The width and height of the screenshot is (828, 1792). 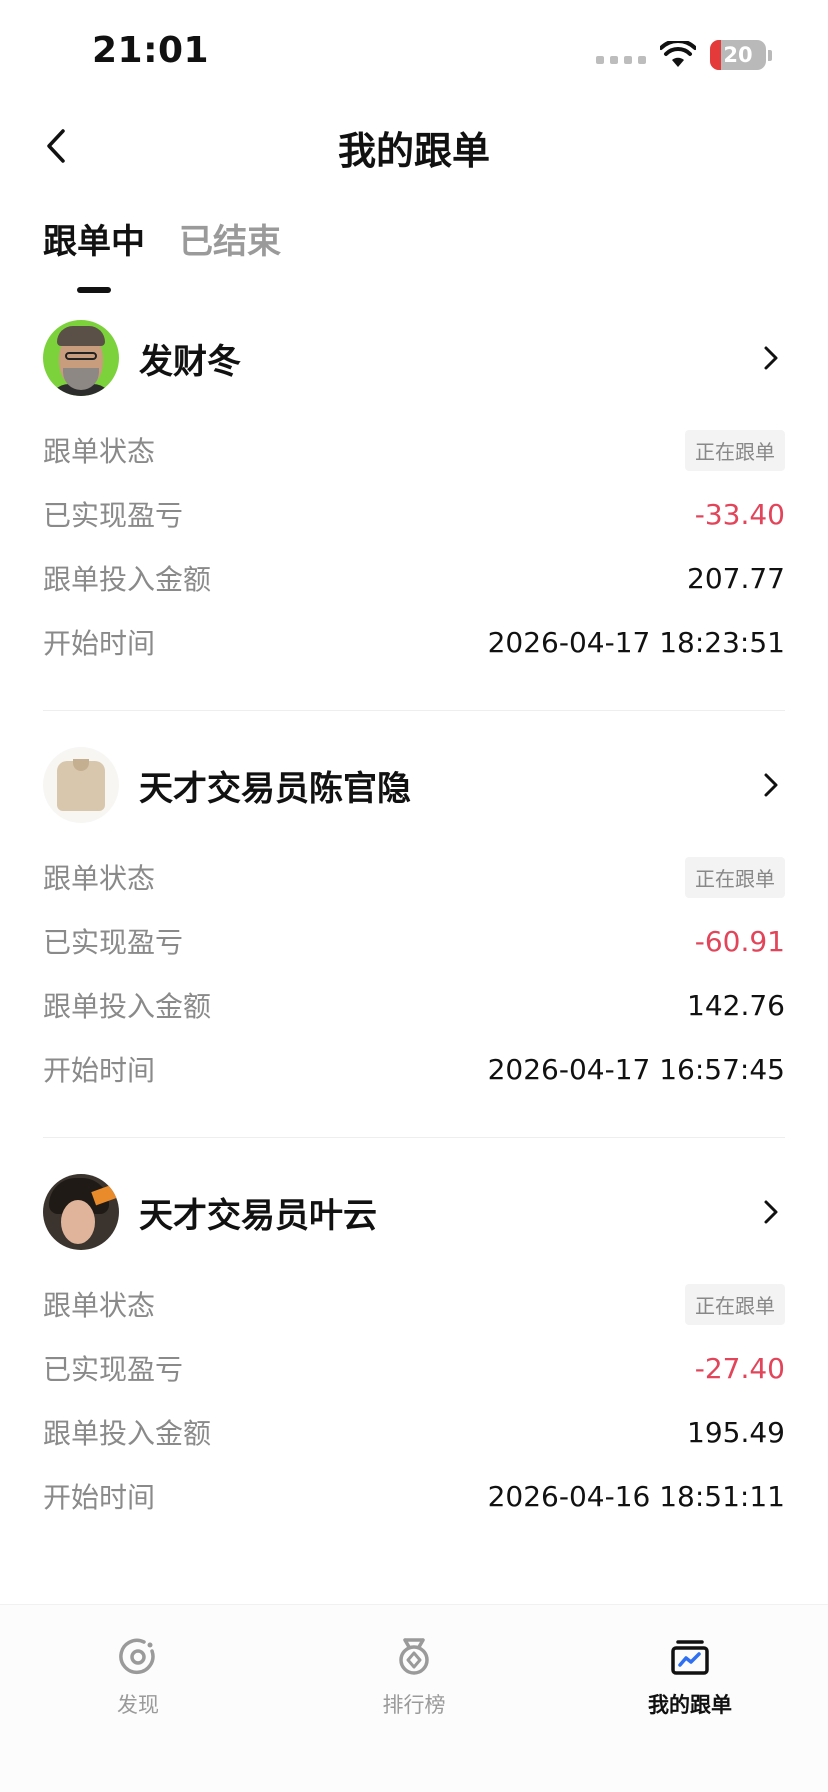 I want to click on amount-row: 跟单投入金额 195.49, so click(x=414, y=1432).